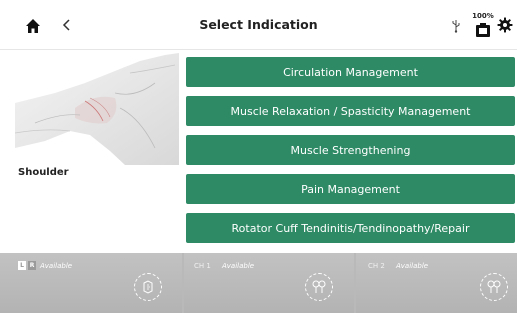  What do you see at coordinates (483, 30) in the screenshot?
I see `battery-icon` at bounding box center [483, 30].